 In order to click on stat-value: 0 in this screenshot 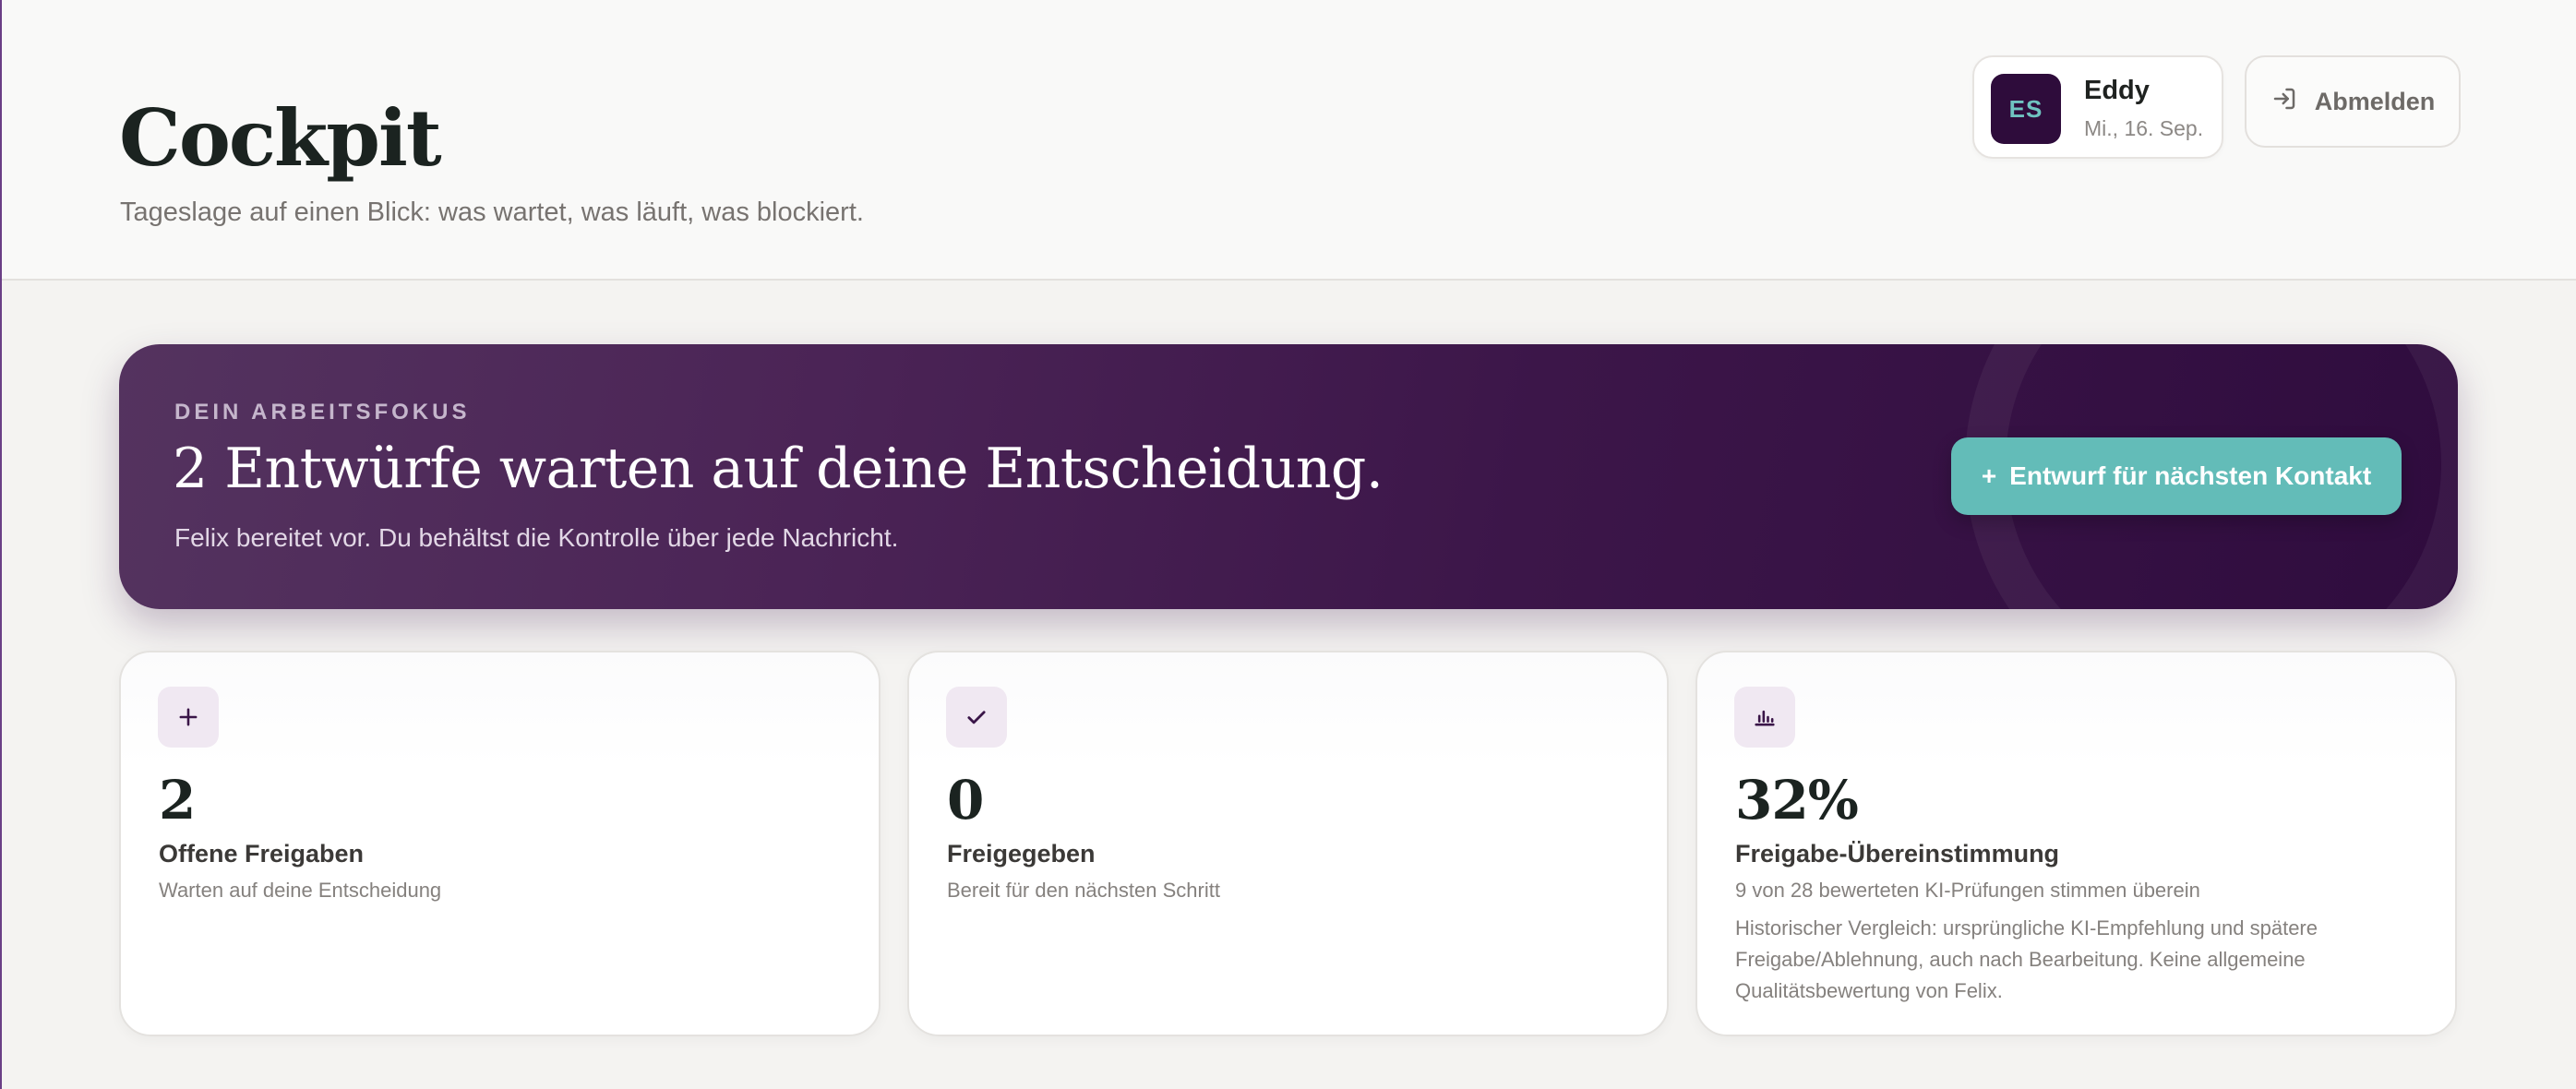, I will do `click(966, 800)`.